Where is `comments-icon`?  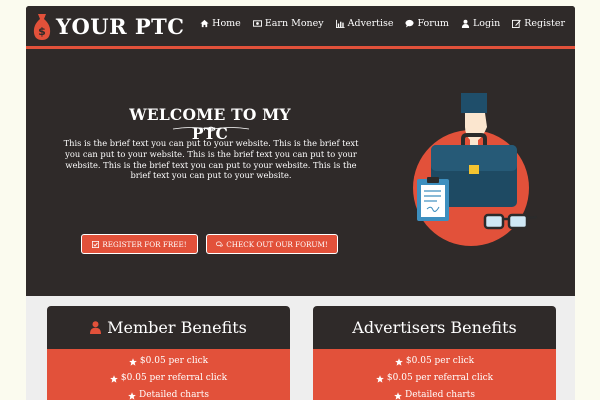 comments-icon is located at coordinates (220, 243).